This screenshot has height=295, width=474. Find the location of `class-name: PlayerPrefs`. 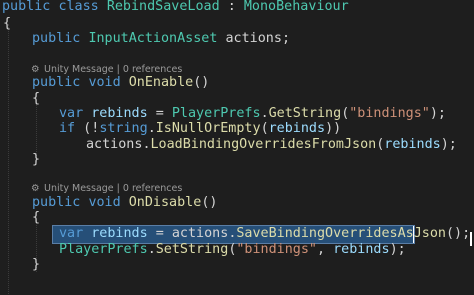

class-name: PlayerPrefs is located at coordinates (103, 249).